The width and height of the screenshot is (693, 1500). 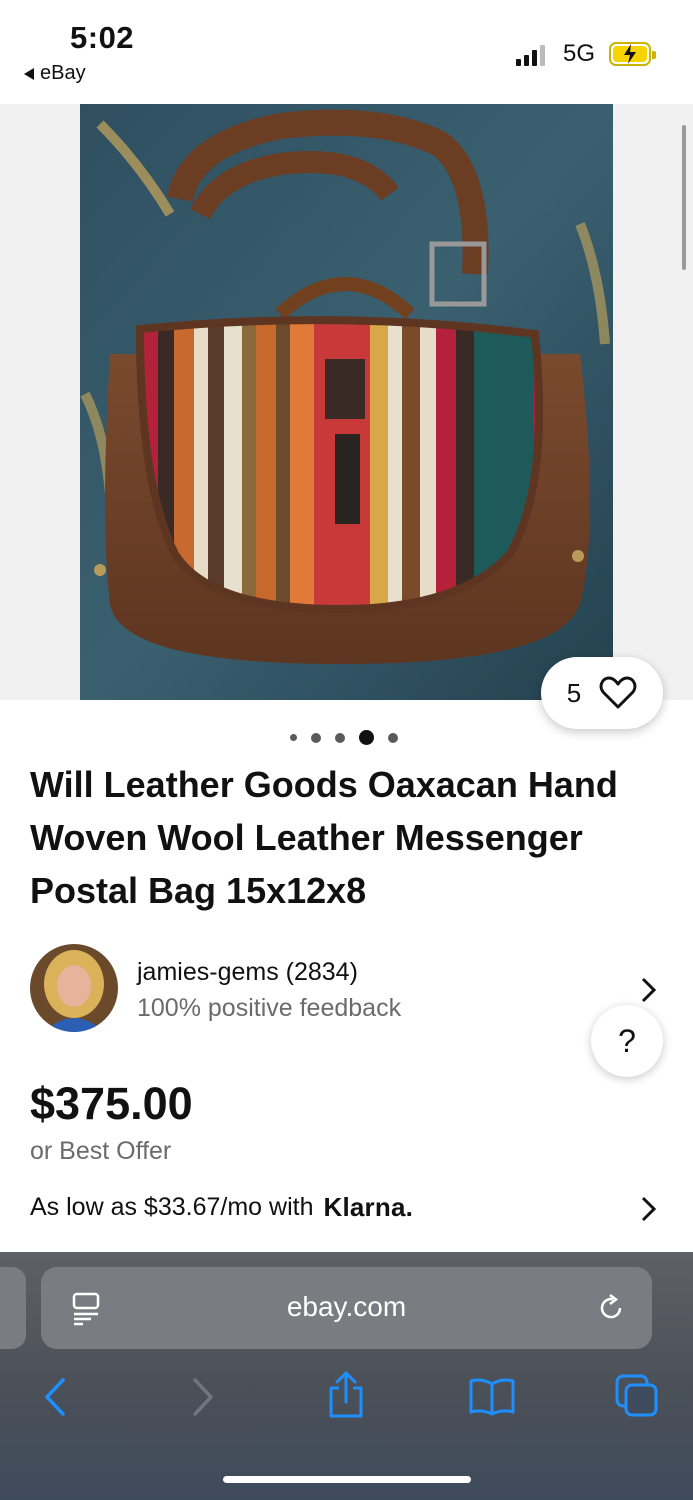 What do you see at coordinates (632, 54) in the screenshot?
I see `battery-icon` at bounding box center [632, 54].